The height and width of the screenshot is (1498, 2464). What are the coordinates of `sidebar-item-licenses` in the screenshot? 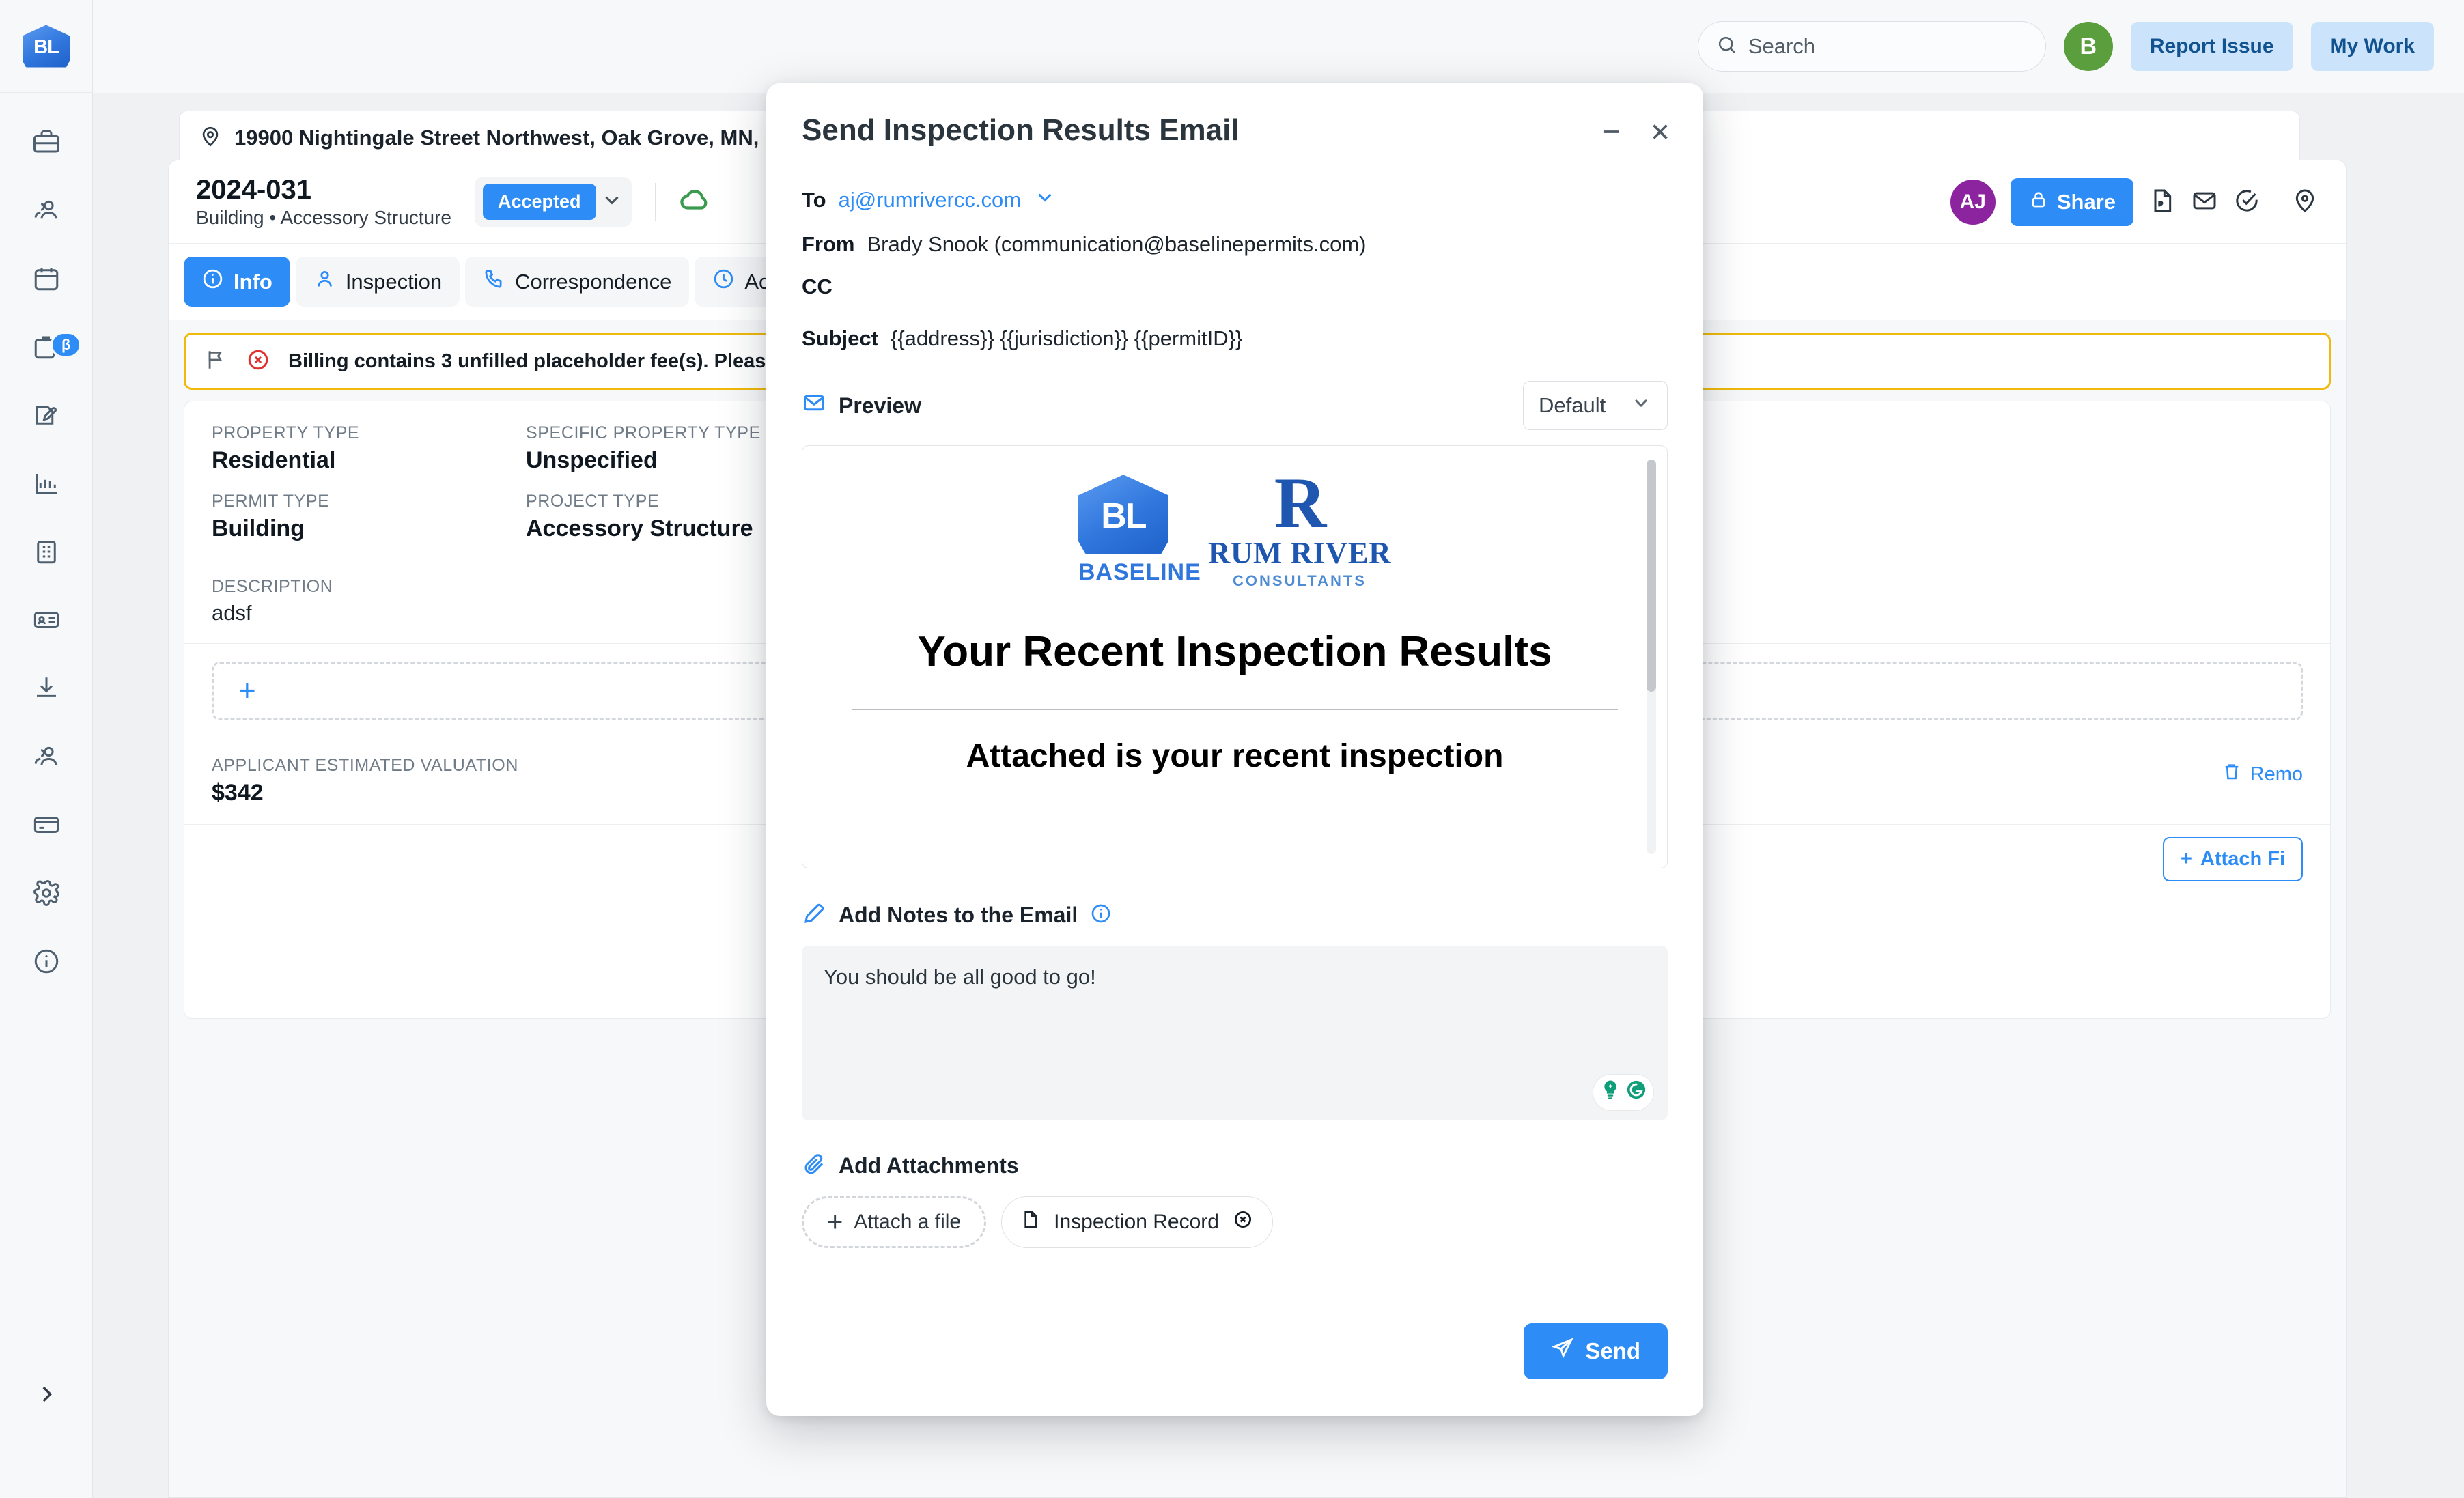 It's located at (46, 621).